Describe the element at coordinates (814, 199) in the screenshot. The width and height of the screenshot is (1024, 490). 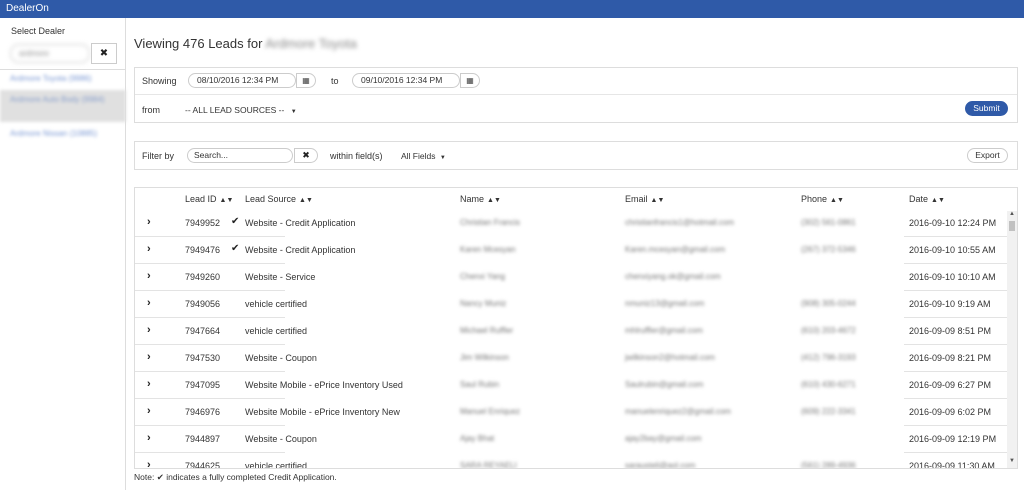
I see `header-phone-label: Phone` at that location.